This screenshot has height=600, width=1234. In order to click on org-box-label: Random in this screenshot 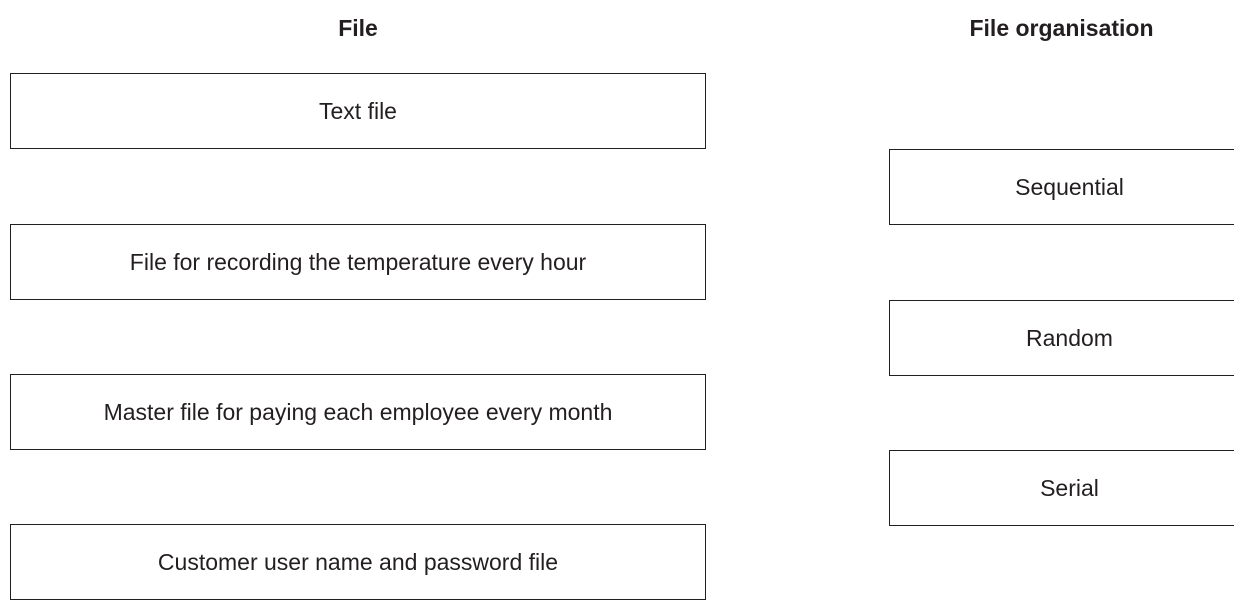, I will do `click(1069, 337)`.